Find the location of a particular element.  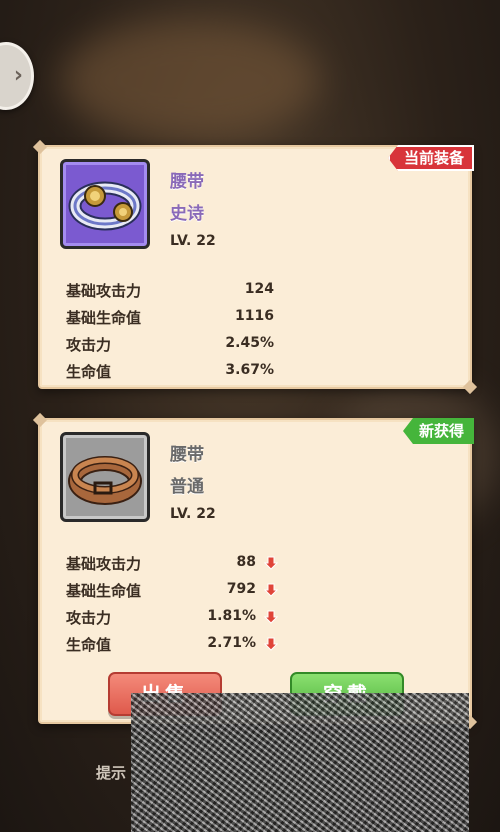

stat-value: 2.45% is located at coordinates (249, 343).